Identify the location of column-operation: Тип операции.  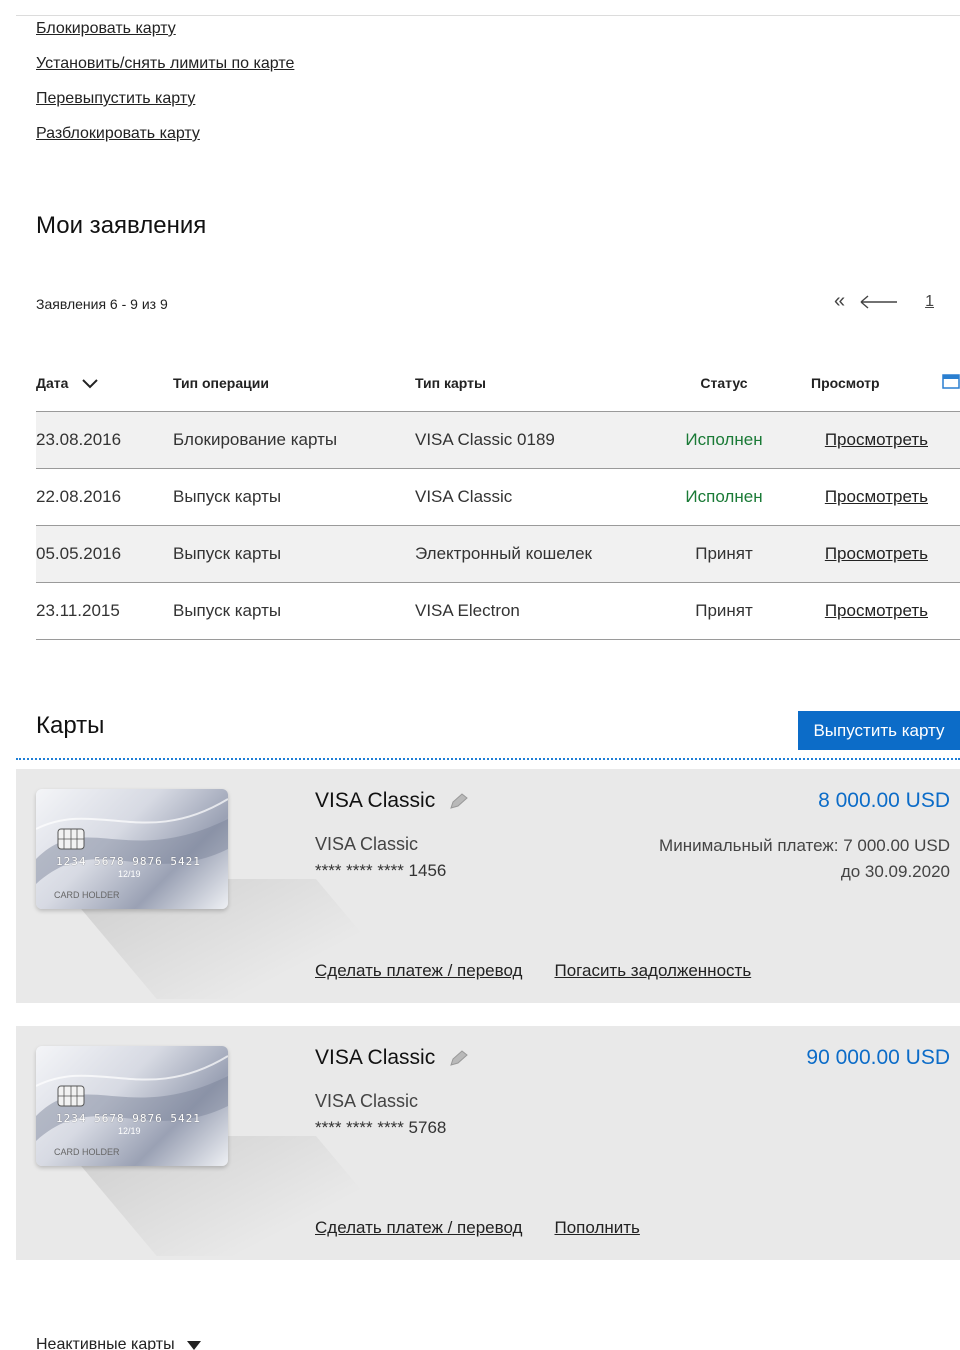
(294, 383).